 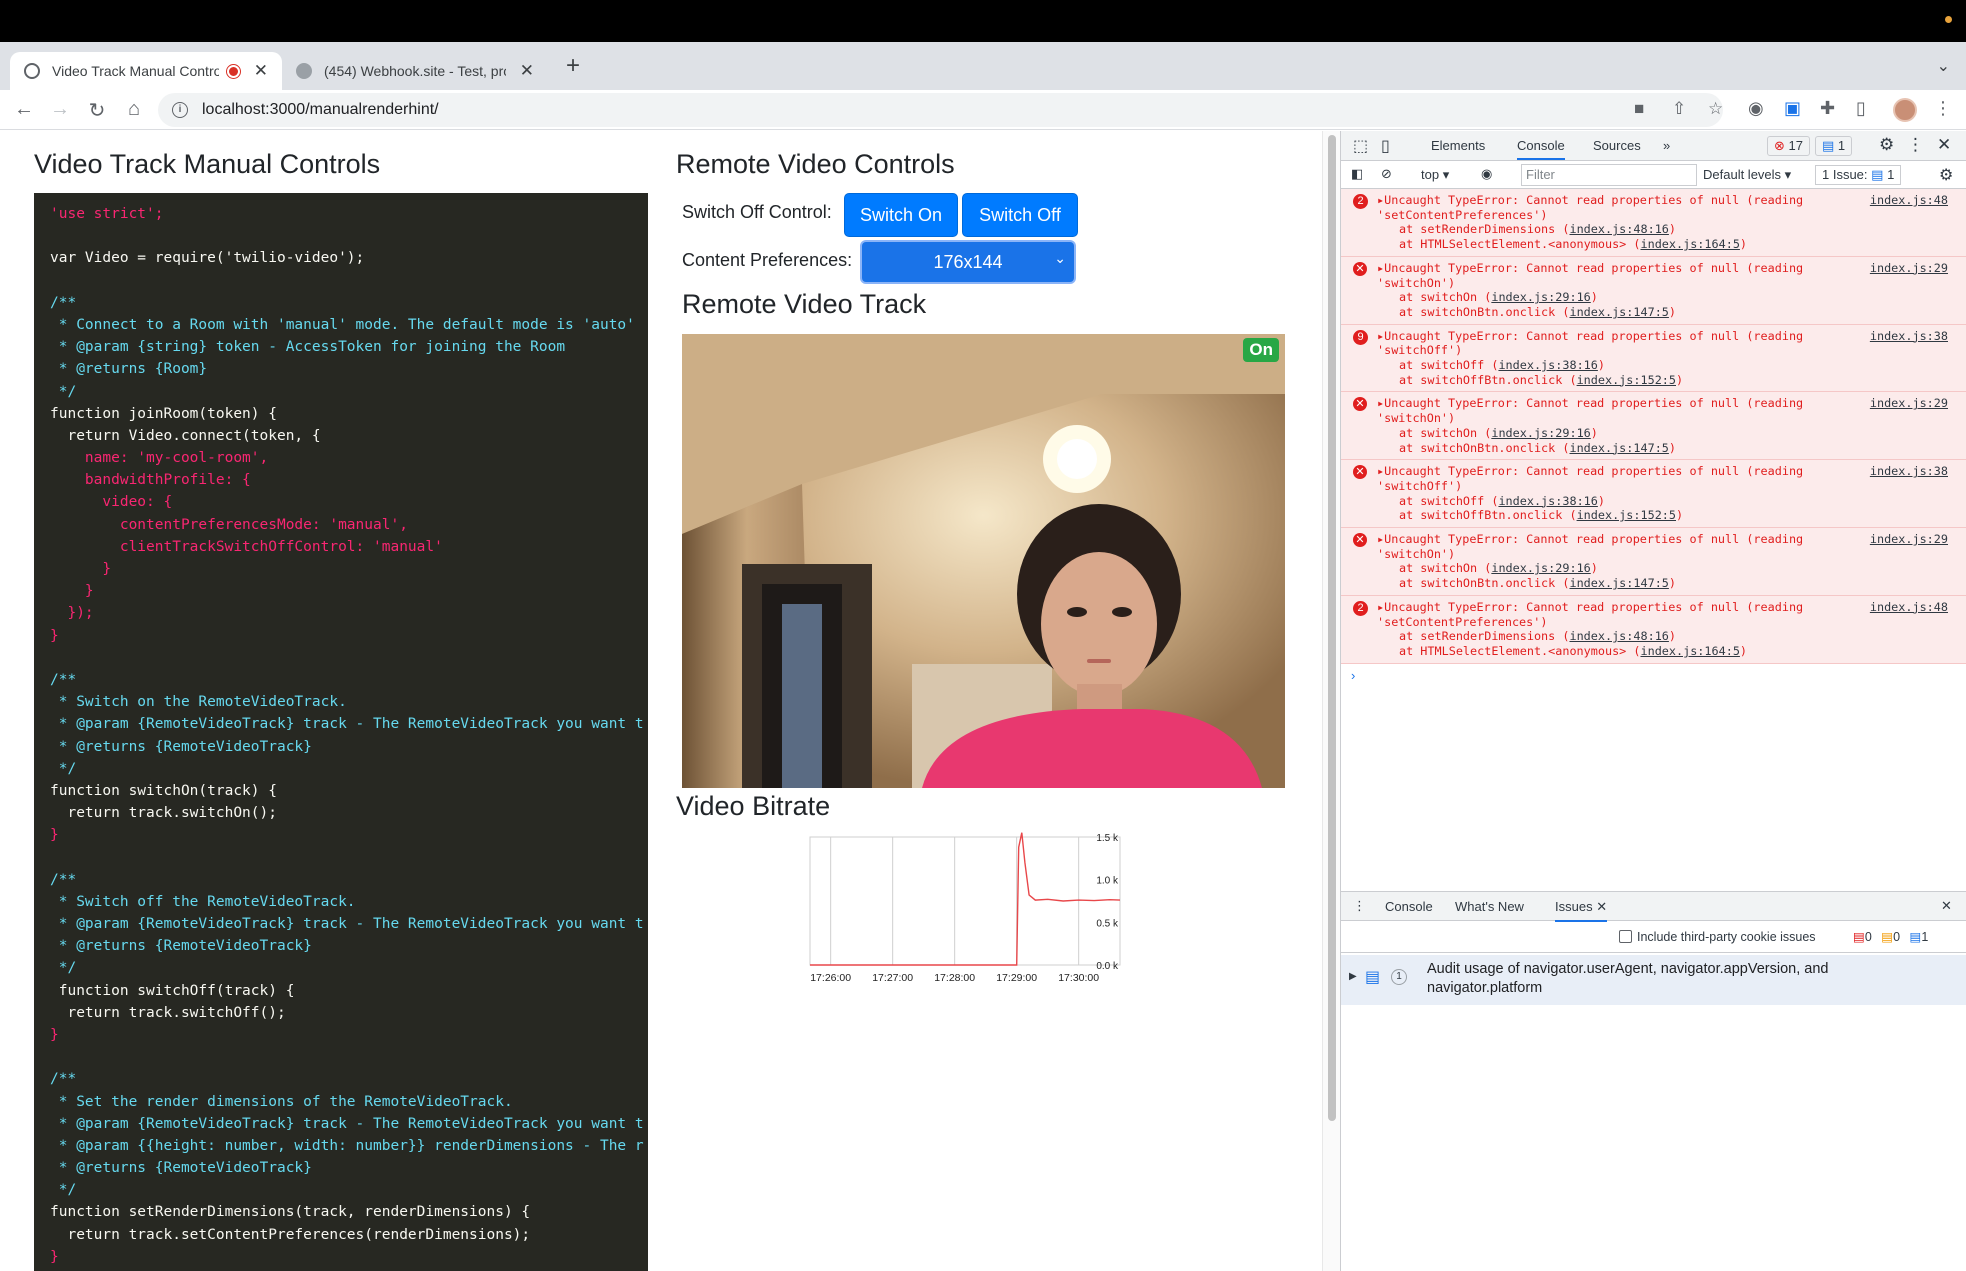 I want to click on webhook-icon, so click(x=304, y=71).